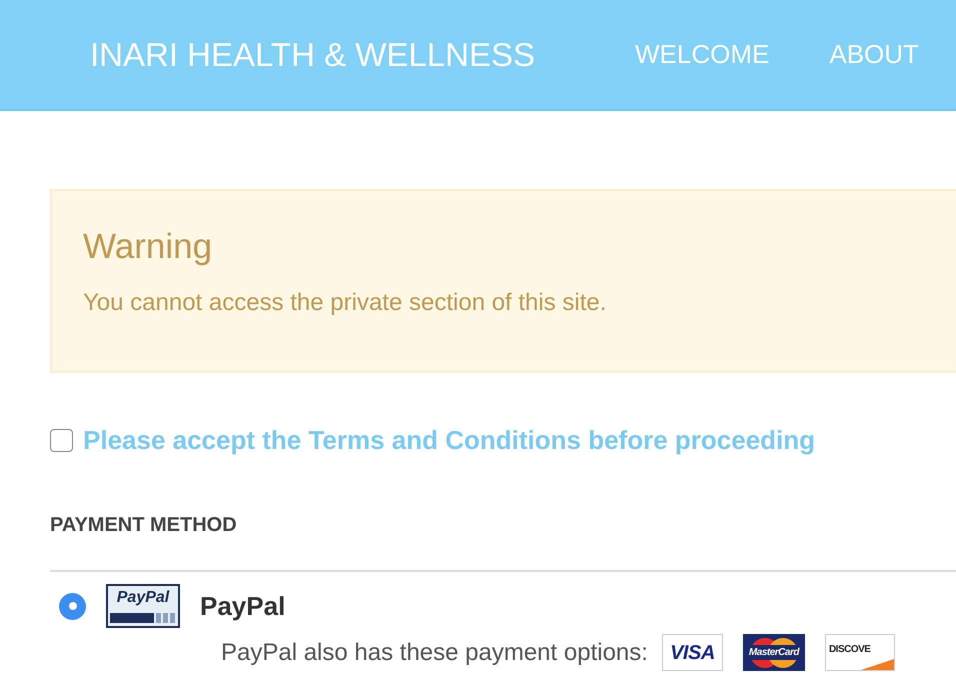 Image resolution: width=956 pixels, height=684 pixels. I want to click on nav-link: ABOUT, so click(874, 54).